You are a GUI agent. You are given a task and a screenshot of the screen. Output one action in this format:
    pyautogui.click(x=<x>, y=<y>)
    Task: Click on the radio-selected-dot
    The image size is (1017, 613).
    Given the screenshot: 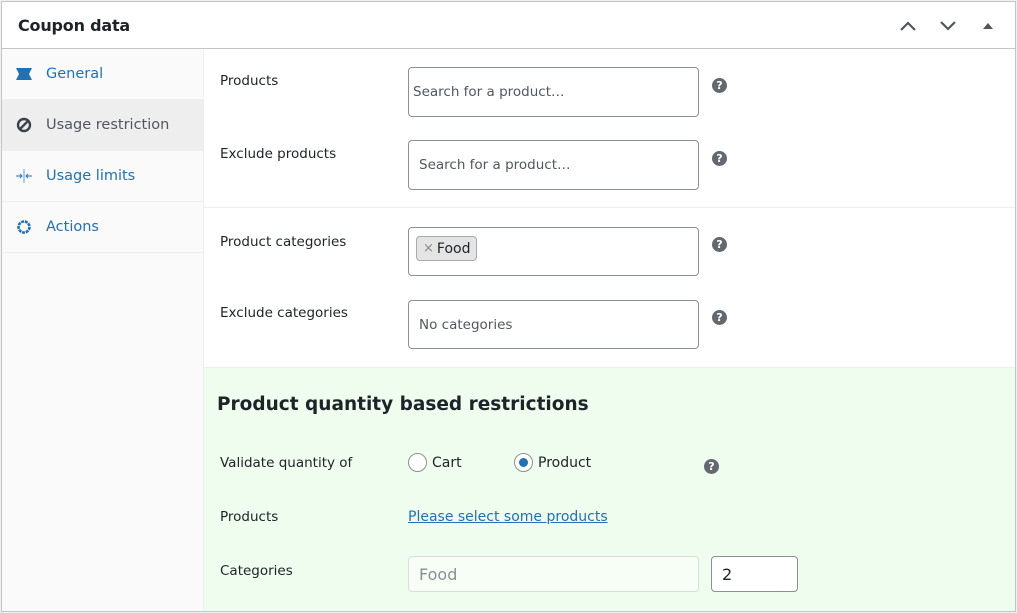 What is the action you would take?
    pyautogui.click(x=523, y=462)
    